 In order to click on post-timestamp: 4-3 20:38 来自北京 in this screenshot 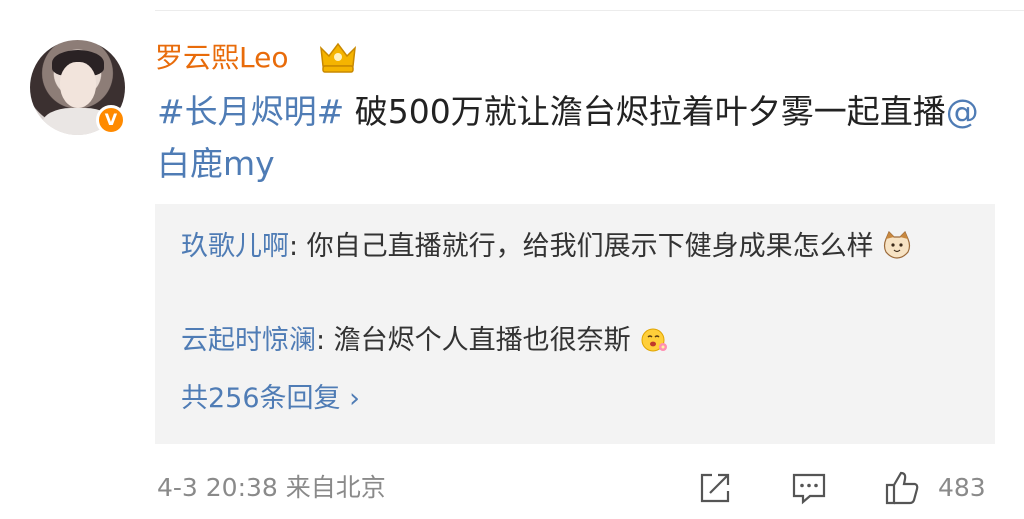, I will do `click(271, 487)`.